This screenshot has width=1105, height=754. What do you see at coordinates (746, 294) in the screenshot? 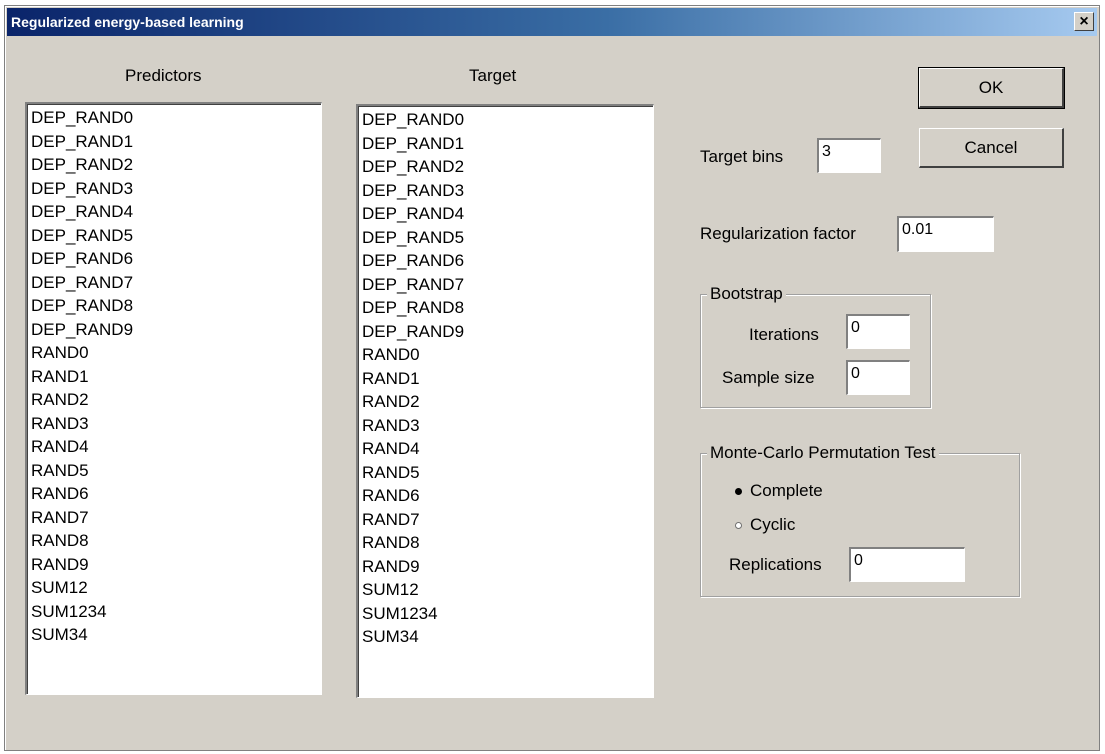
I see `bootstrap-legend: Bootstrap` at bounding box center [746, 294].